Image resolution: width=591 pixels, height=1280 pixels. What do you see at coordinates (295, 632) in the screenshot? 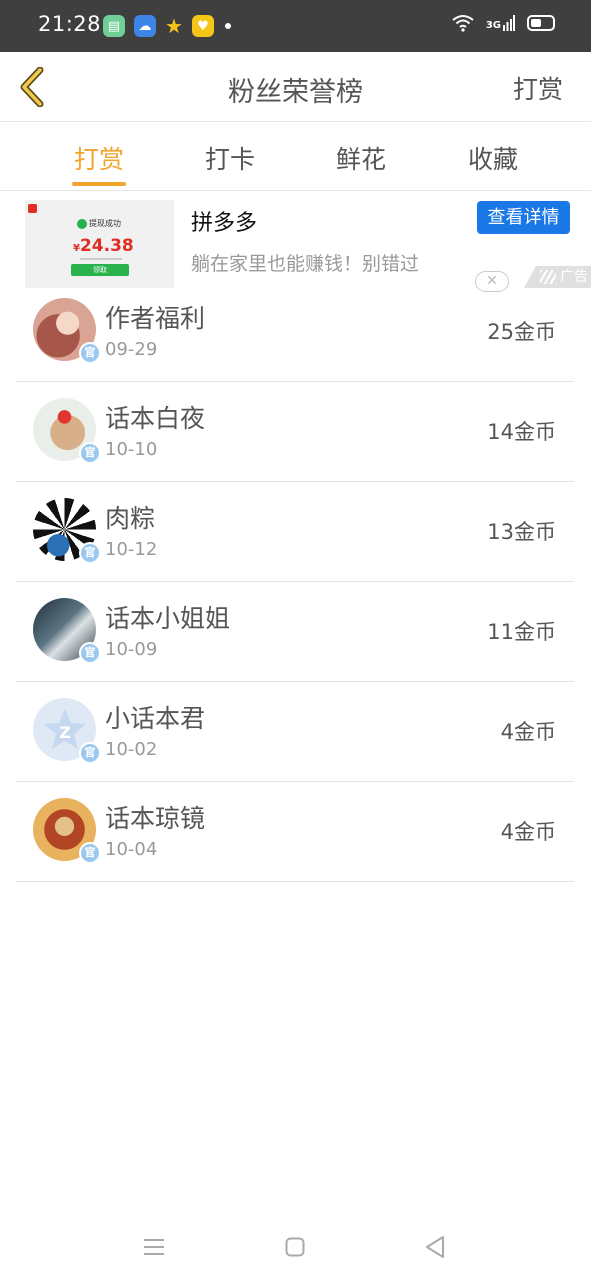
I see `list-item: 官 话本小姐姐 10-09 11金币` at bounding box center [295, 632].